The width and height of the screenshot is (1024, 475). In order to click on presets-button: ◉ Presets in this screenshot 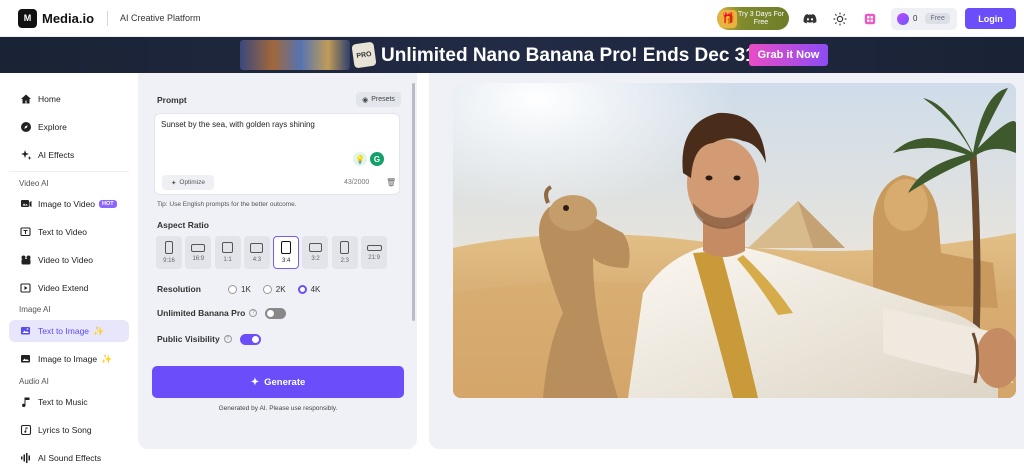, I will do `click(378, 99)`.